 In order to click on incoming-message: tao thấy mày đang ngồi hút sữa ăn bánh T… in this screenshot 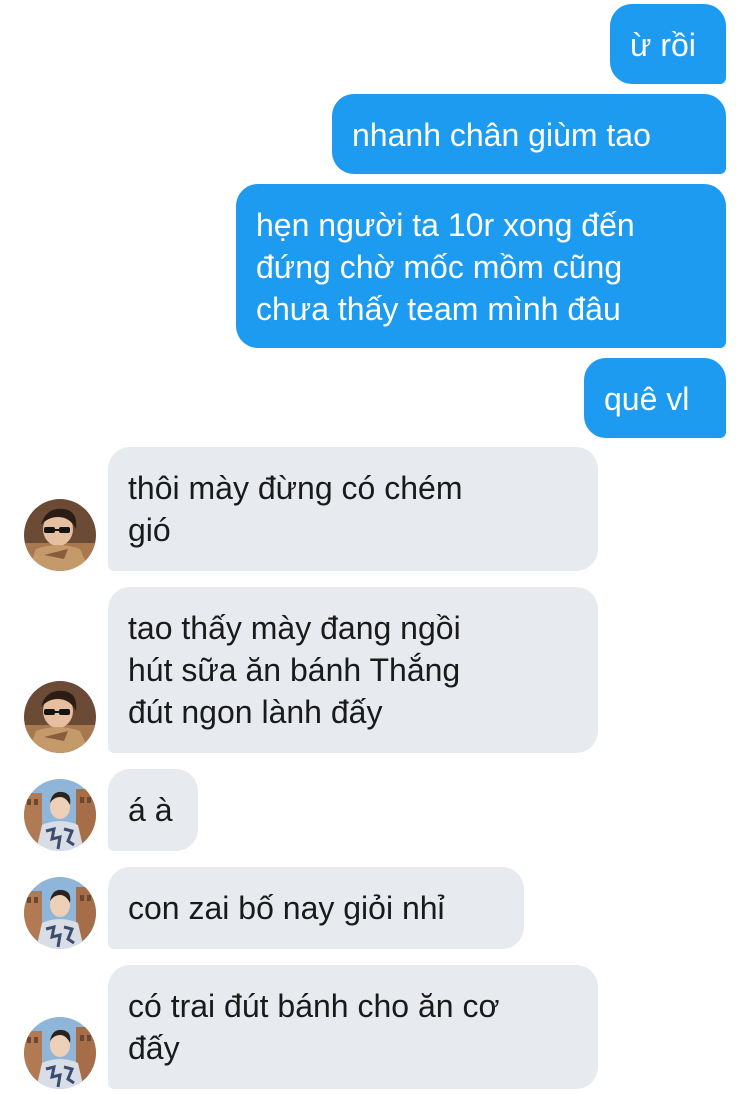, I will do `click(353, 670)`.